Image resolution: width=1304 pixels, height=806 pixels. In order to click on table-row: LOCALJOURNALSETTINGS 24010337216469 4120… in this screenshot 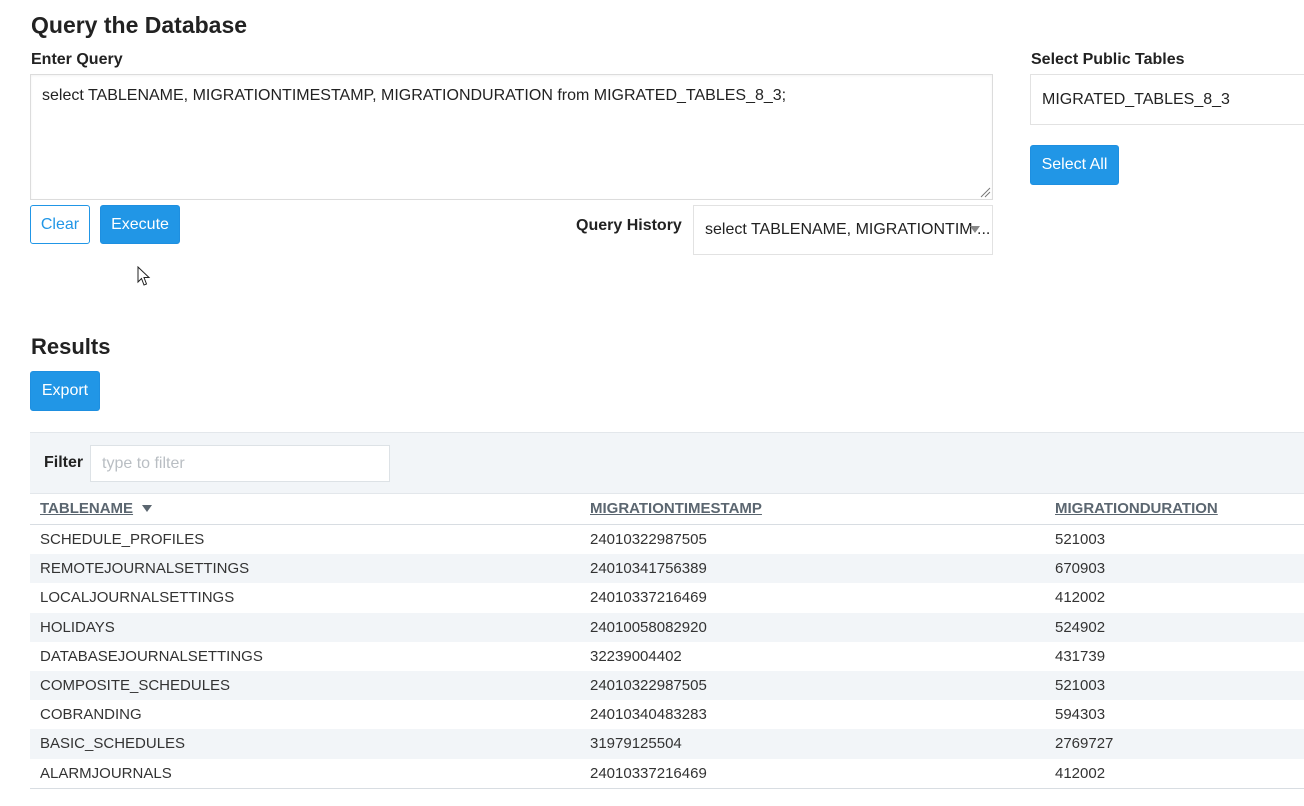, I will do `click(667, 597)`.